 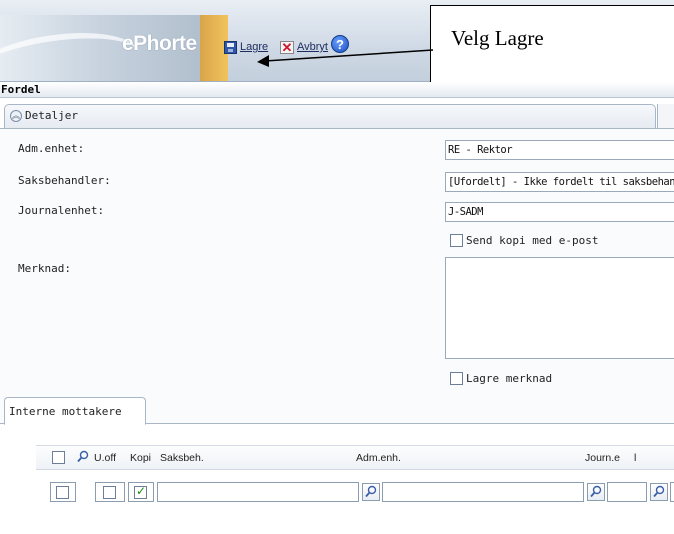 What do you see at coordinates (51, 115) in the screenshot?
I see `panel-tab-label: Detaljer` at bounding box center [51, 115].